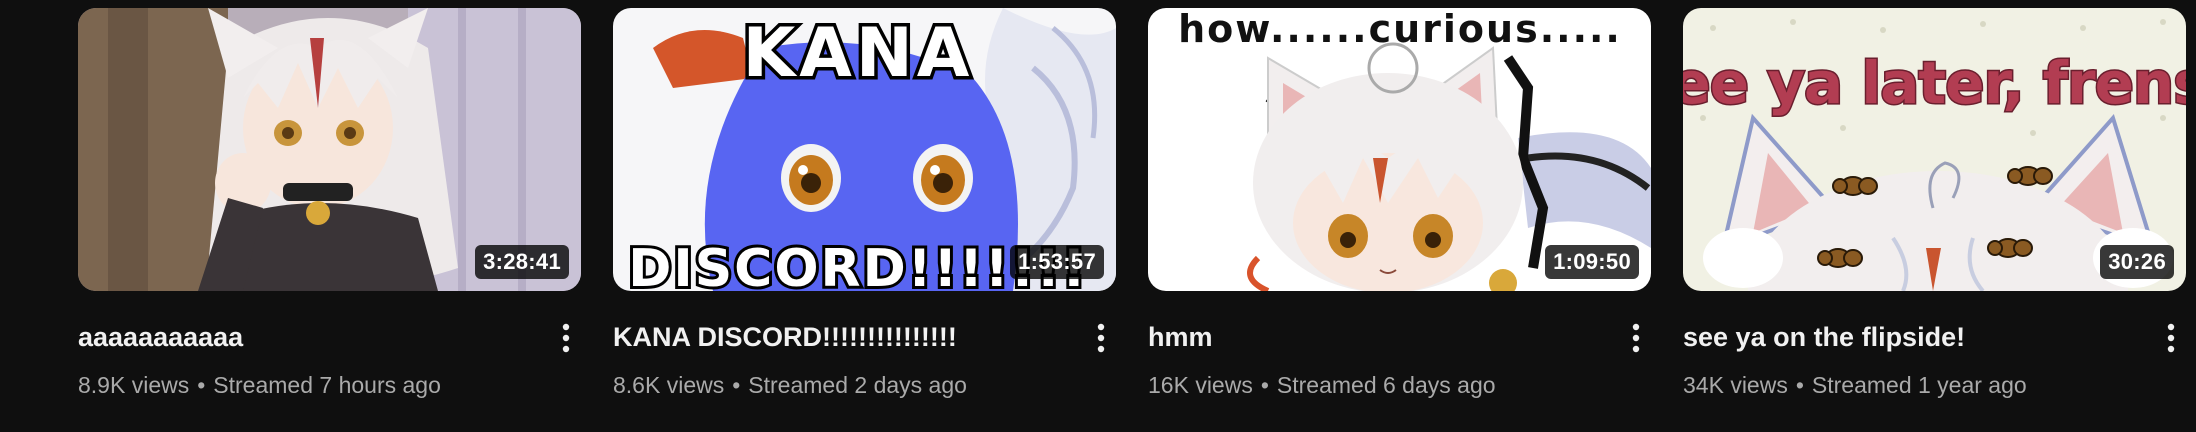 The height and width of the screenshot is (432, 2196). Describe the element at coordinates (858, 53) in the screenshot. I see `thumb-title-top: KANA` at that location.